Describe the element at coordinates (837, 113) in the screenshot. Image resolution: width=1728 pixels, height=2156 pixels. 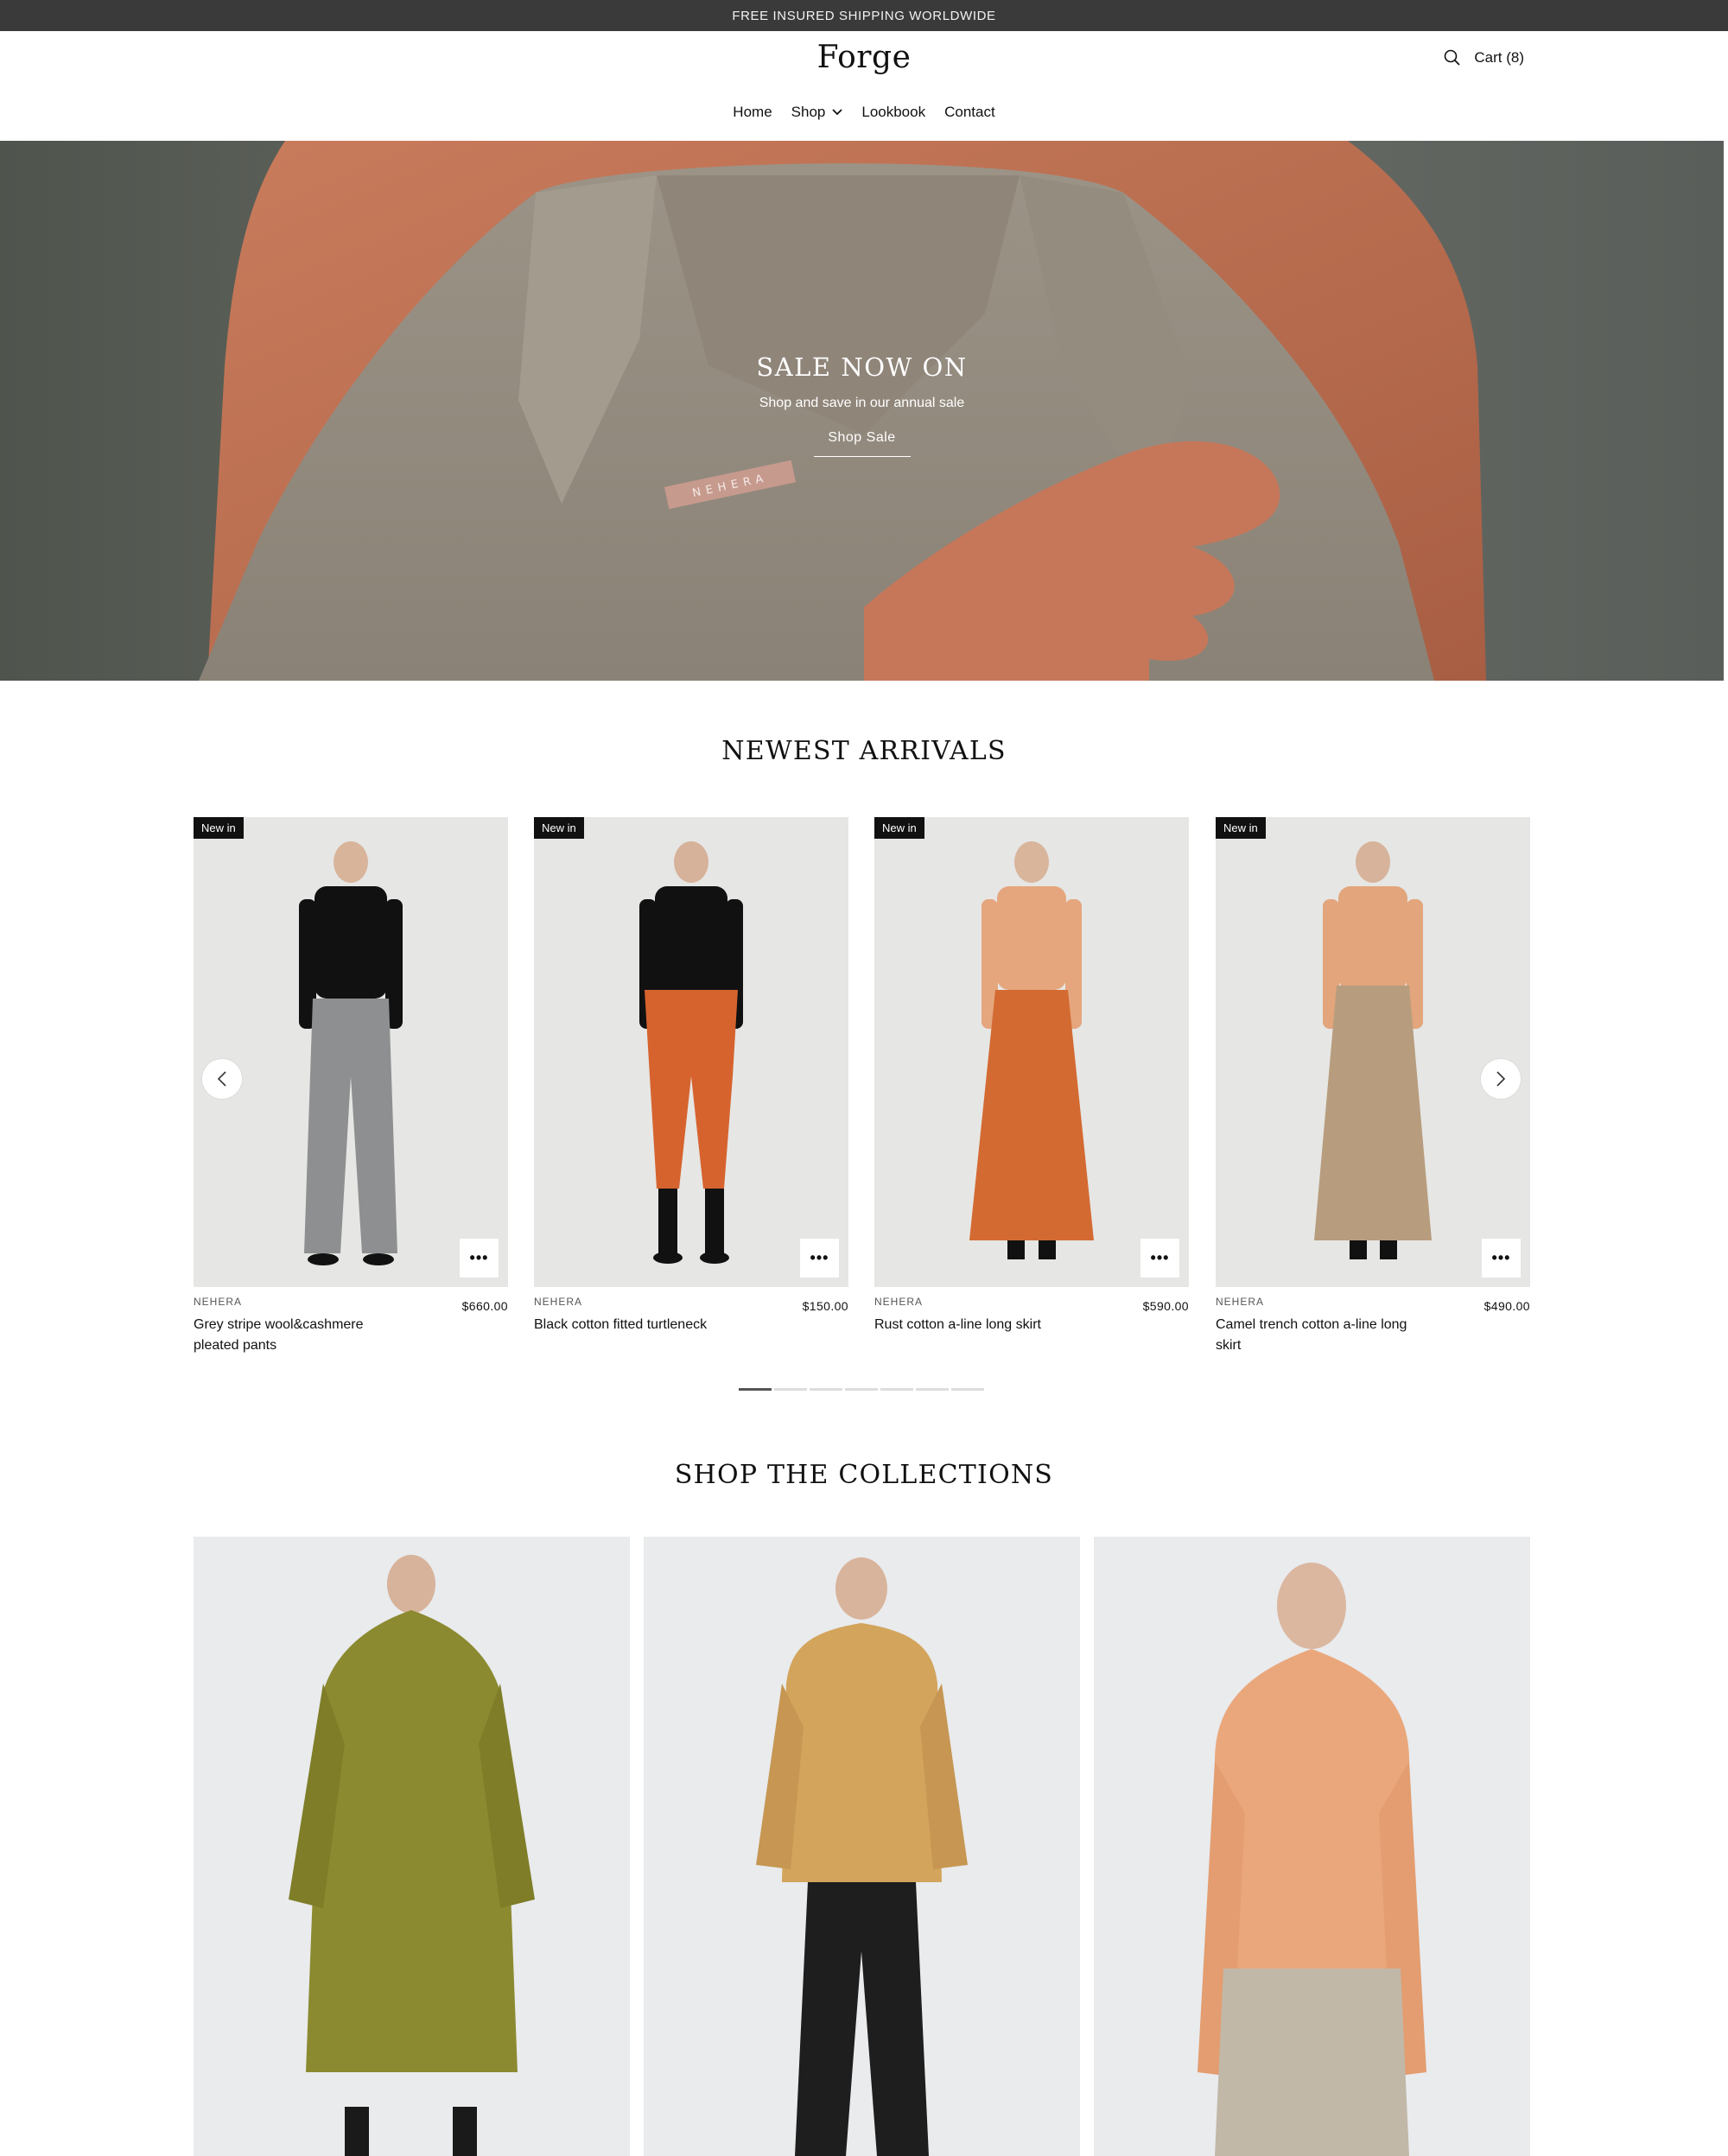
I see `chevron-down-icon` at that location.